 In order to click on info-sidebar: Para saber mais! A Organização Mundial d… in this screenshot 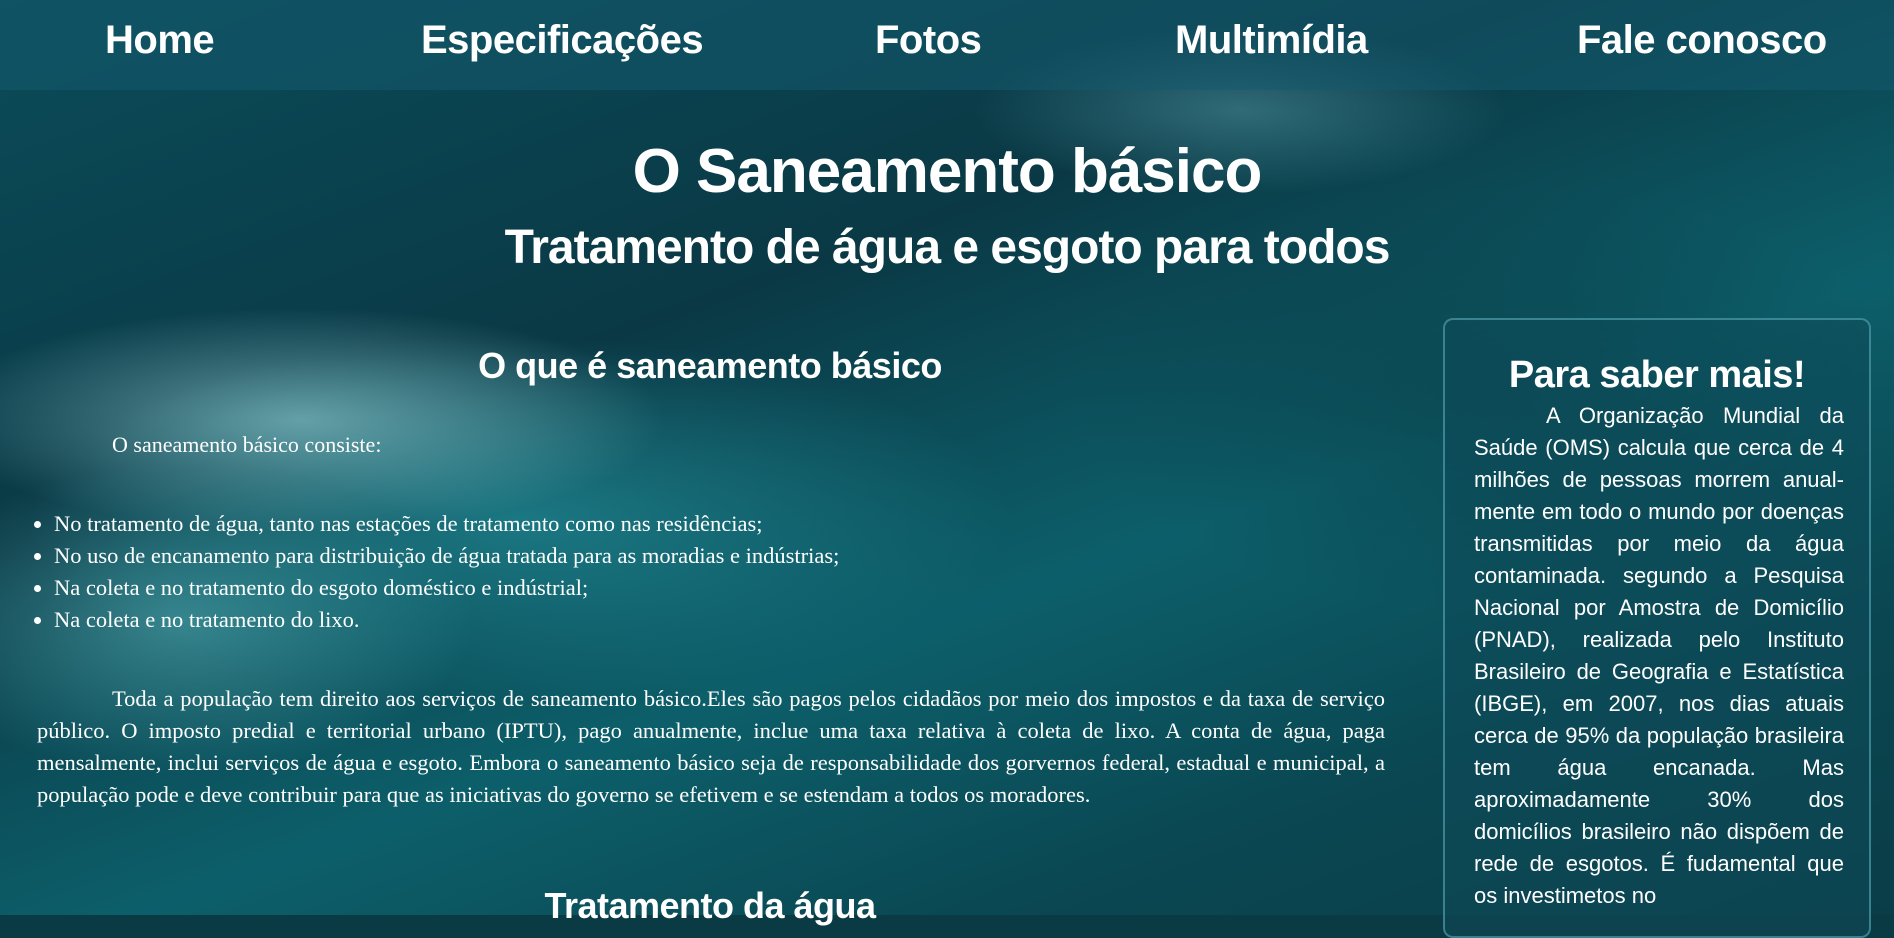, I will do `click(1657, 628)`.